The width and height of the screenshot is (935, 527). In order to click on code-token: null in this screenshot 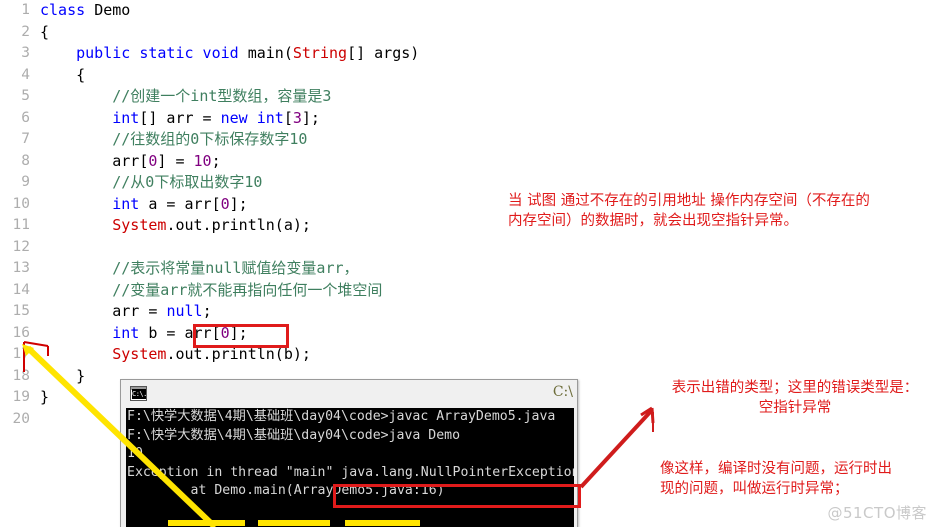, I will do `click(184, 311)`.